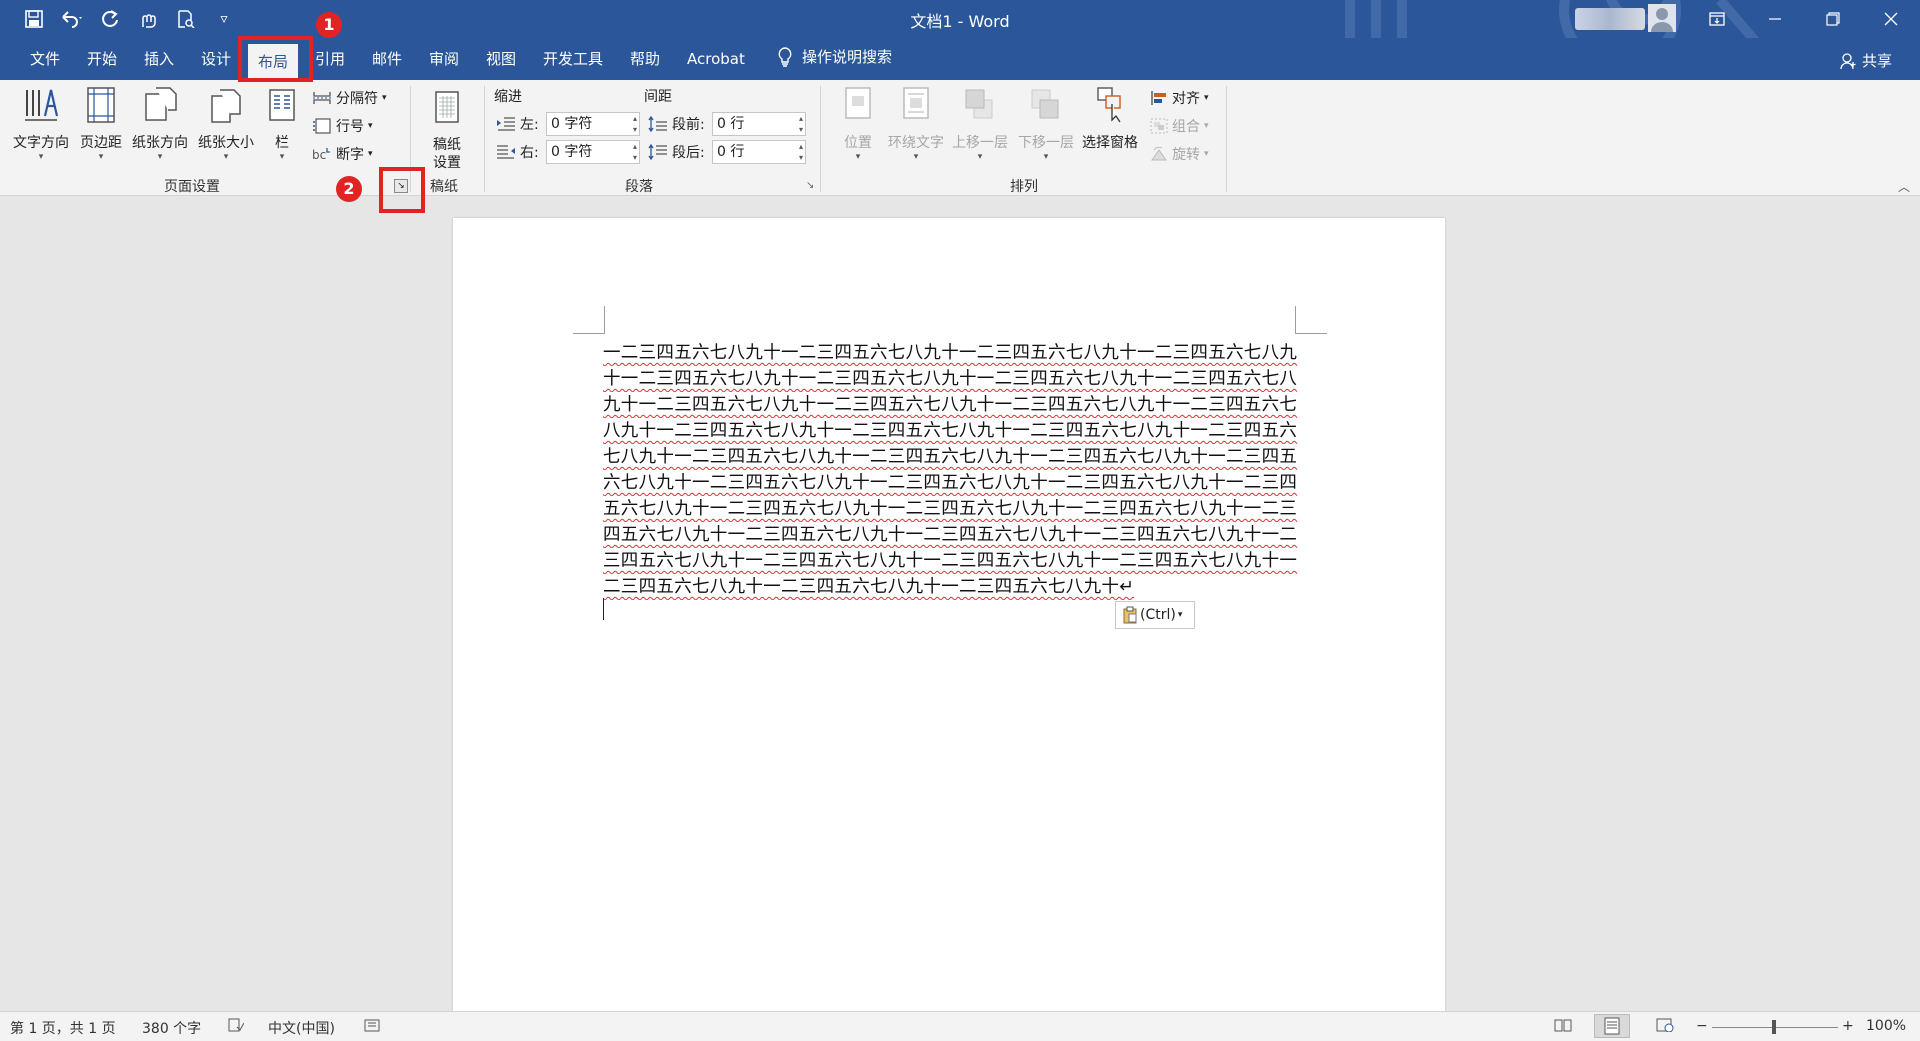 Image resolution: width=1920 pixels, height=1041 pixels. I want to click on zoom-slider-thumb, so click(1774, 1027).